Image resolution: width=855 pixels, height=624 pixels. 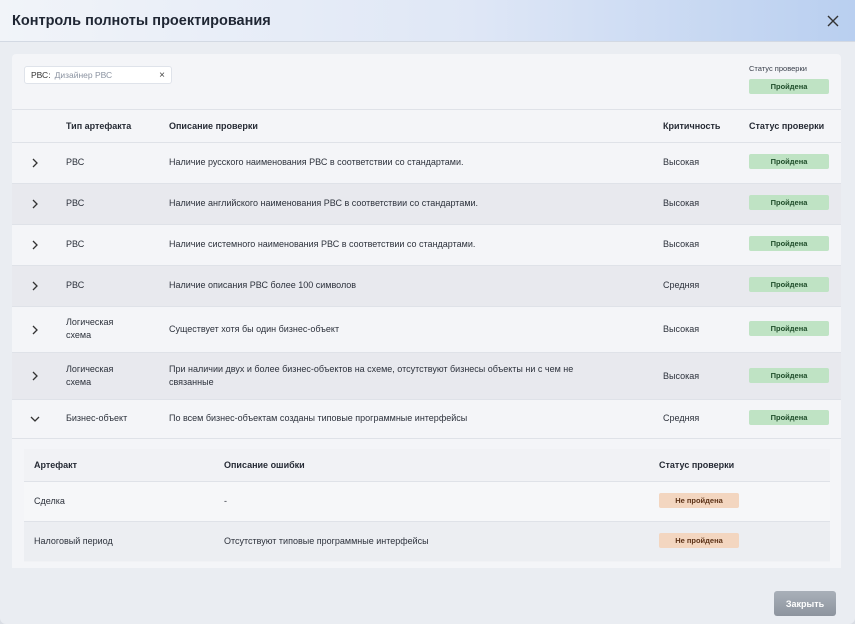 I want to click on details-row: Сделка - Не пройдена, so click(x=427, y=501).